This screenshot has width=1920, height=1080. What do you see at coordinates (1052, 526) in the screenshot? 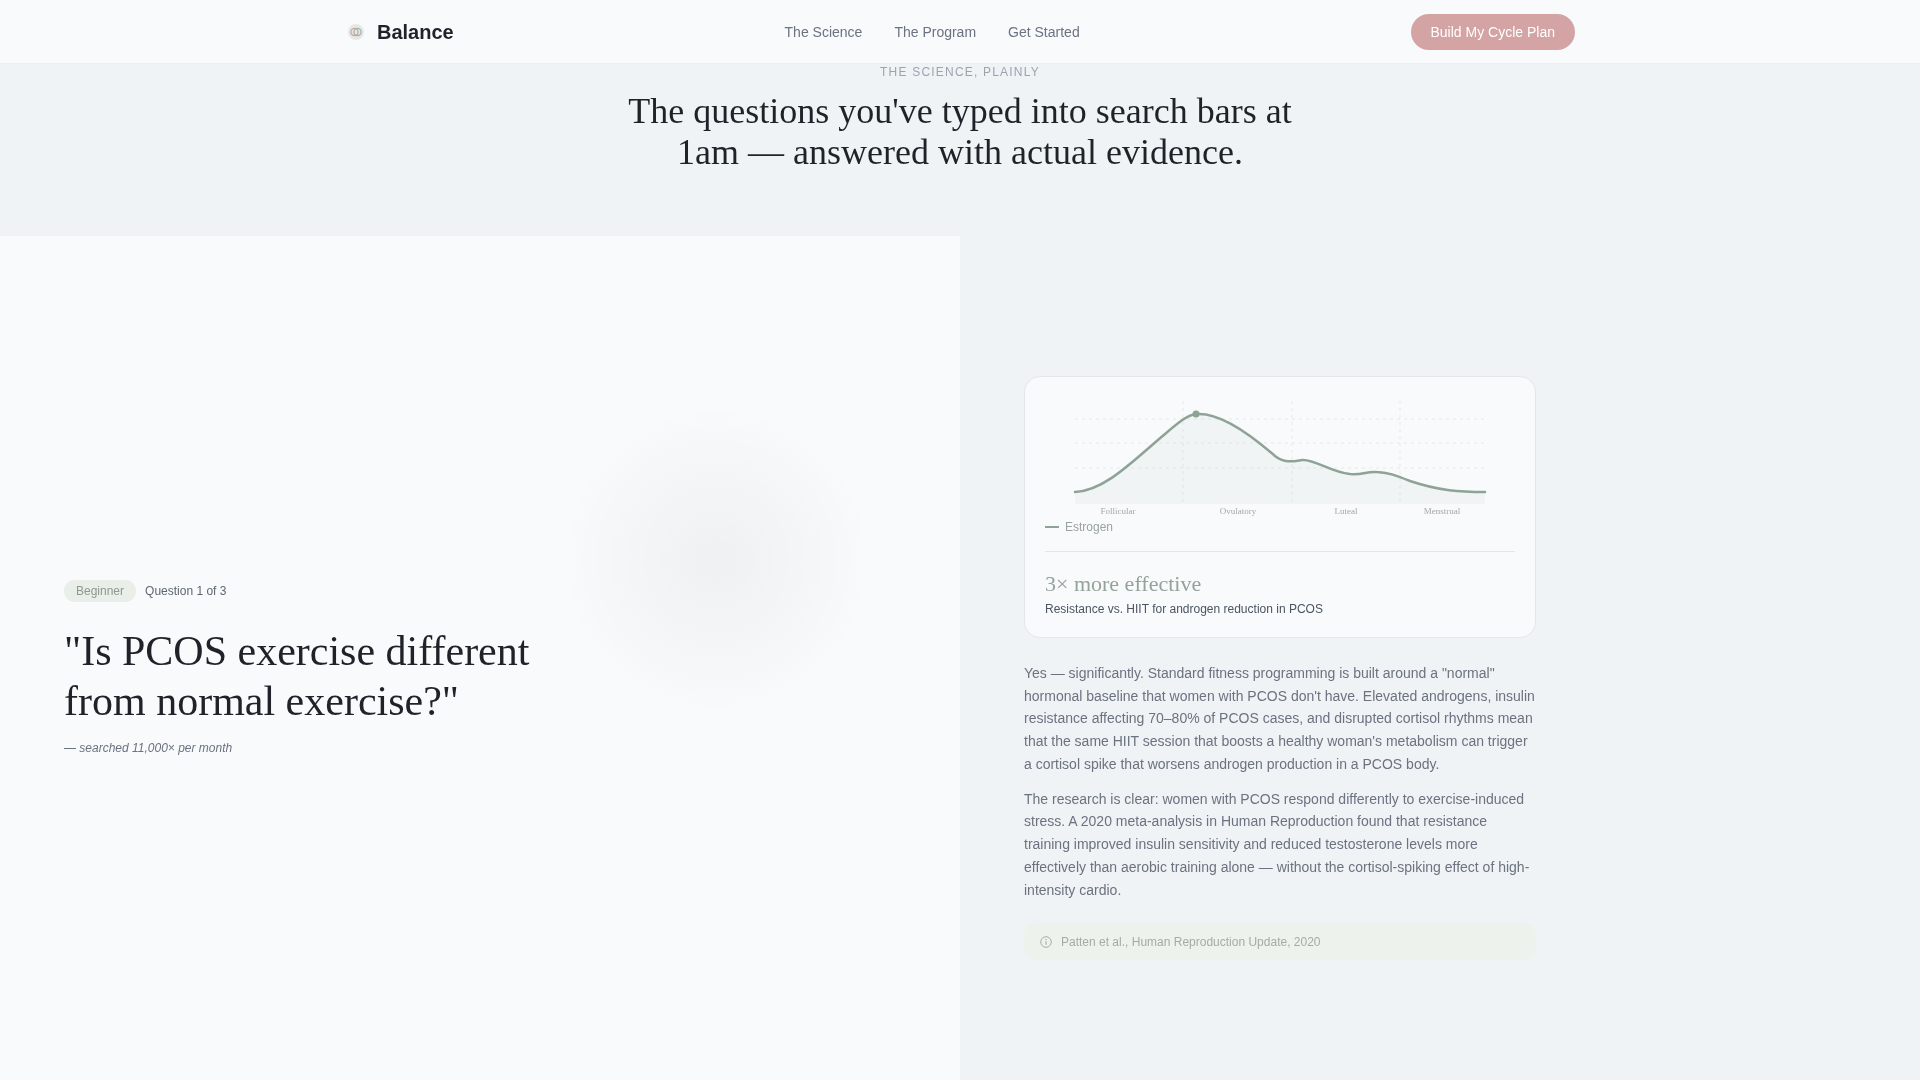
I see `legend-line-icon` at bounding box center [1052, 526].